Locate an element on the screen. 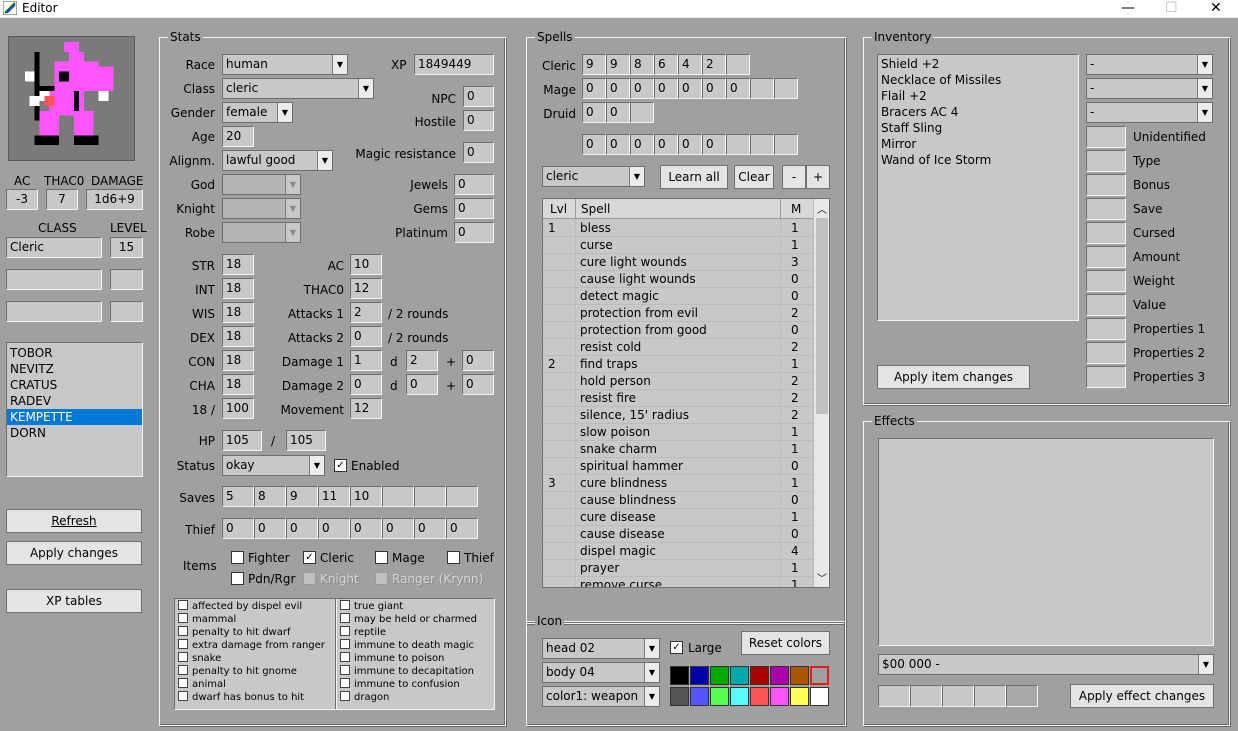  damage2-count: 0 is located at coordinates (366, 384).